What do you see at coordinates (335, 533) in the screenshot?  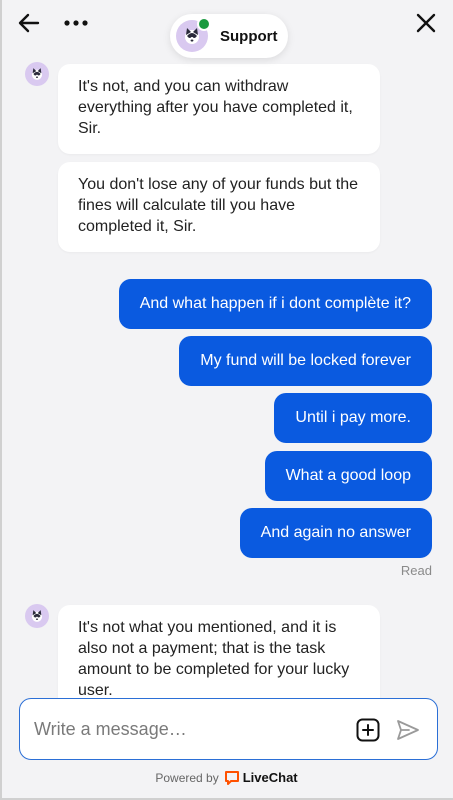 I see `user-message: And again no answer` at bounding box center [335, 533].